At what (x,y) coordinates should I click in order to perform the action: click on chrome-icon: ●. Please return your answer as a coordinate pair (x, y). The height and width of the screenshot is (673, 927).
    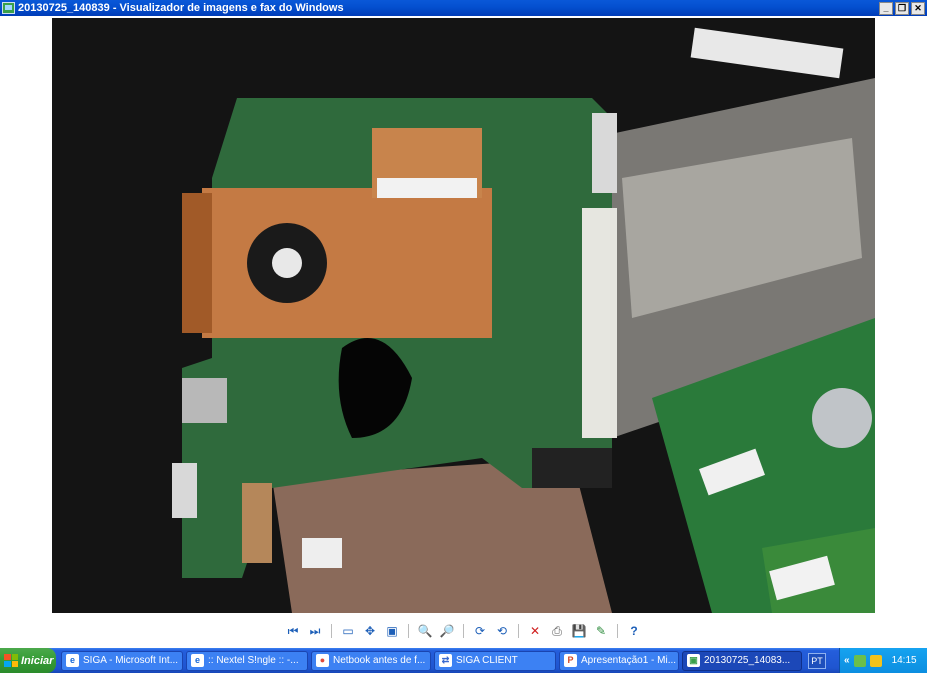
    Looking at the image, I should click on (322, 660).